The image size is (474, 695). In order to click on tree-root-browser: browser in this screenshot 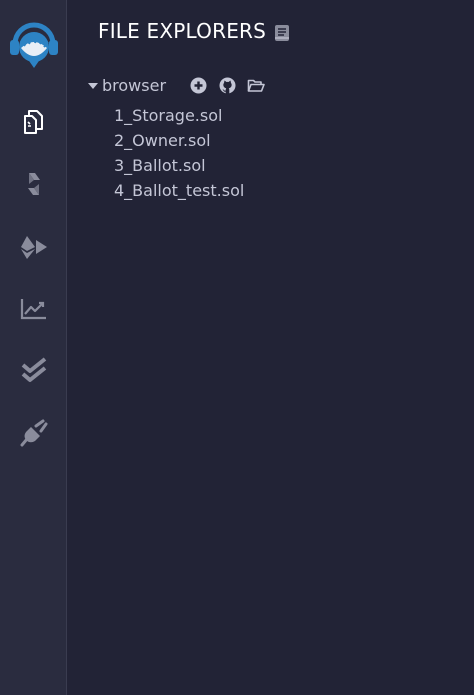, I will do `click(127, 85)`.